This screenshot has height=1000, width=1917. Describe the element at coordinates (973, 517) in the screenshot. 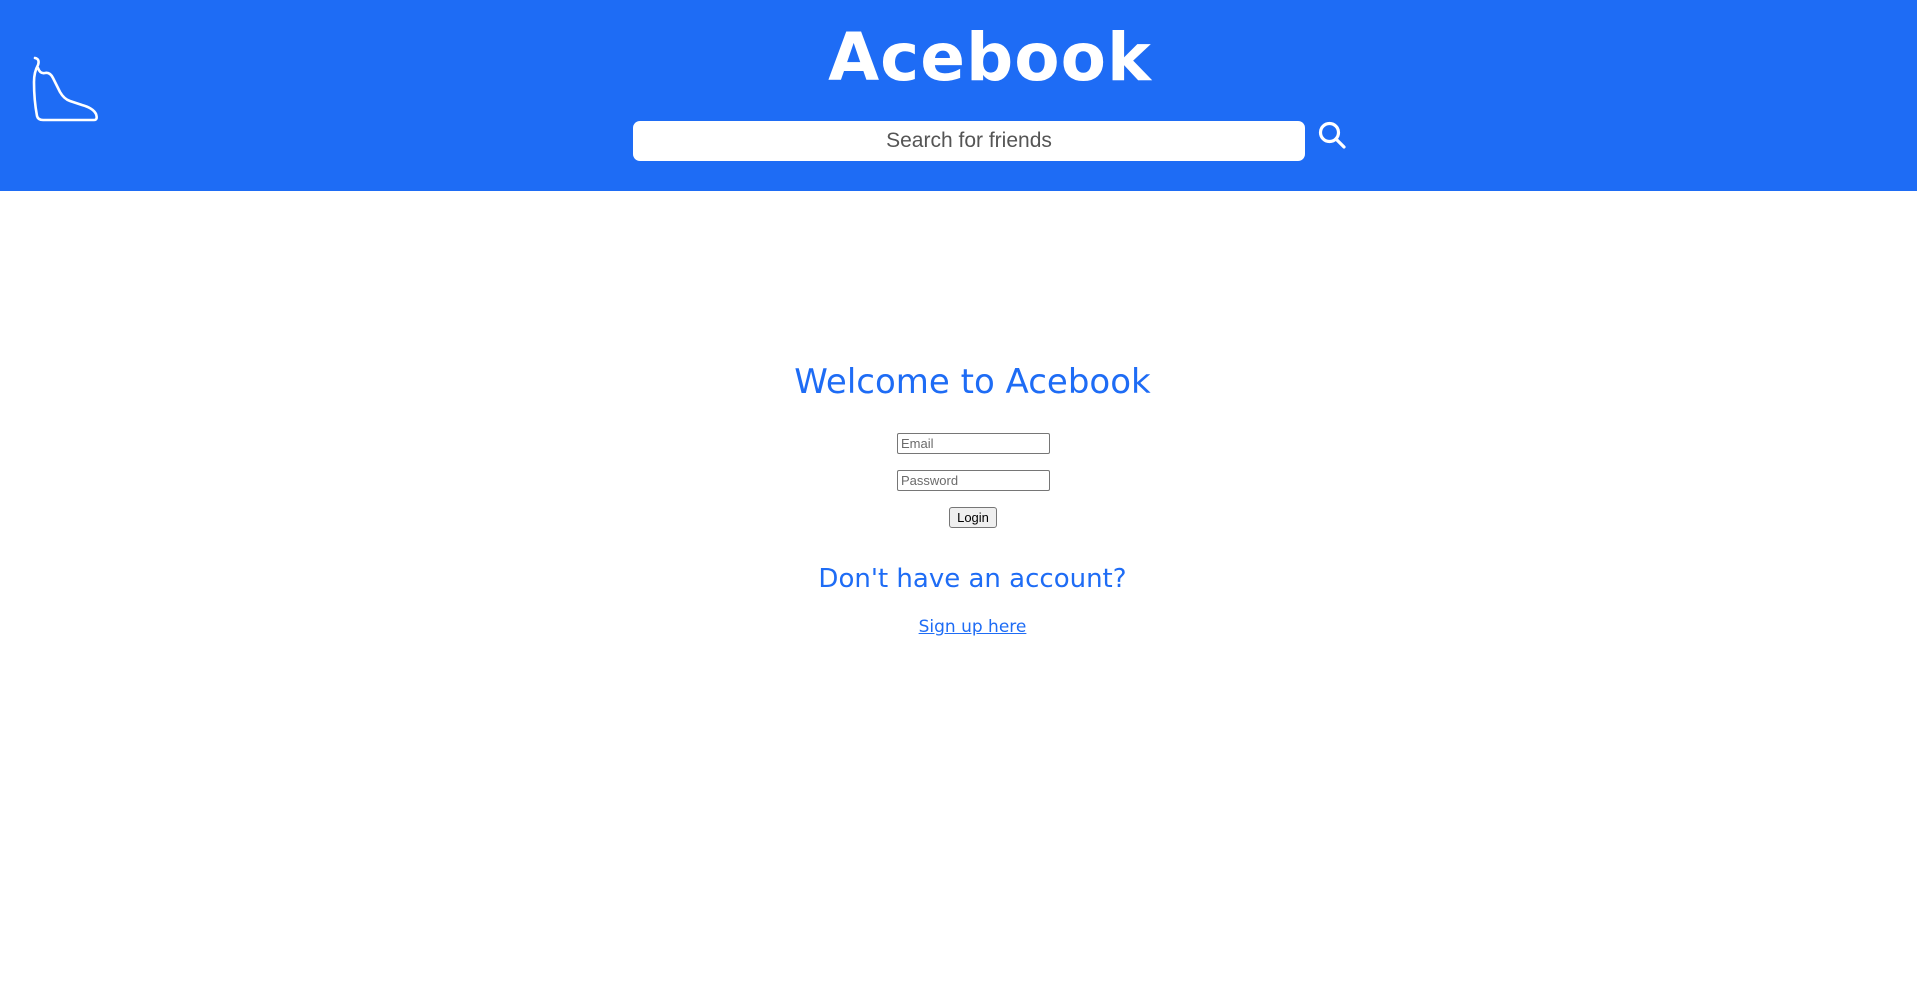

I see `login-button: Login` at that location.